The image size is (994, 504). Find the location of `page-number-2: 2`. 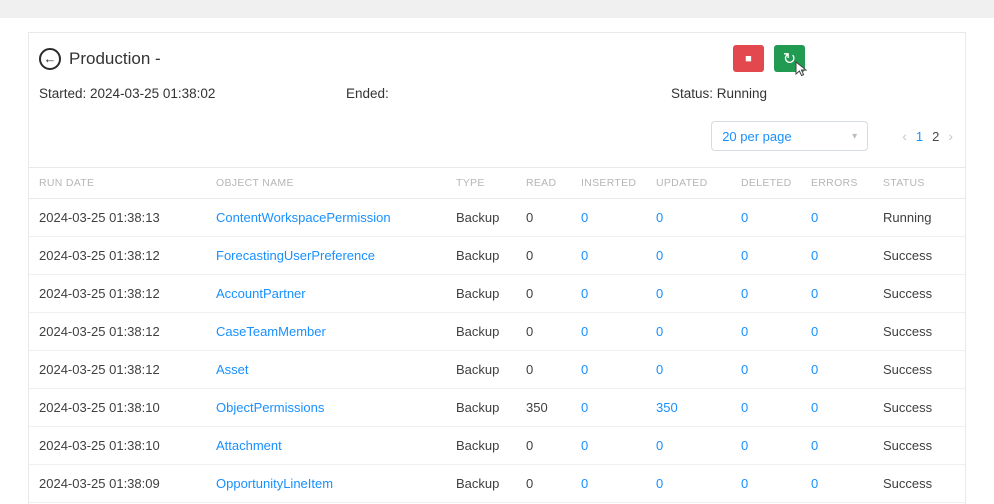

page-number-2: 2 is located at coordinates (935, 136).